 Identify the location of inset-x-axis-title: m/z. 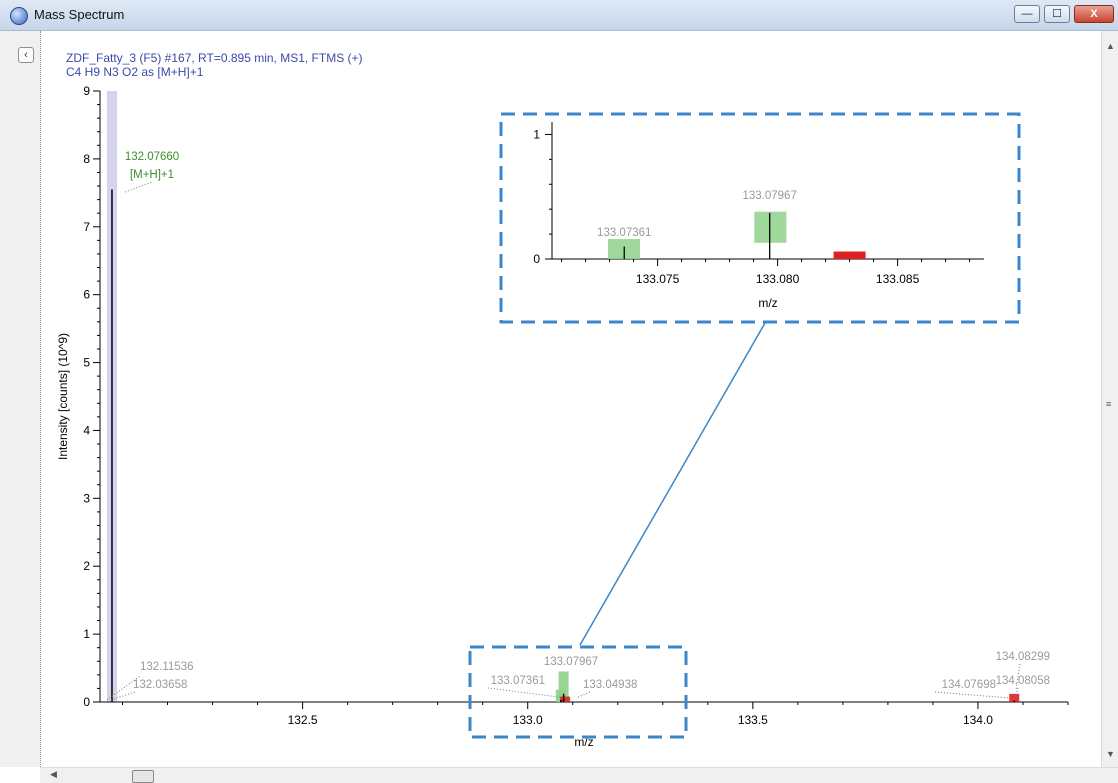
(767, 303).